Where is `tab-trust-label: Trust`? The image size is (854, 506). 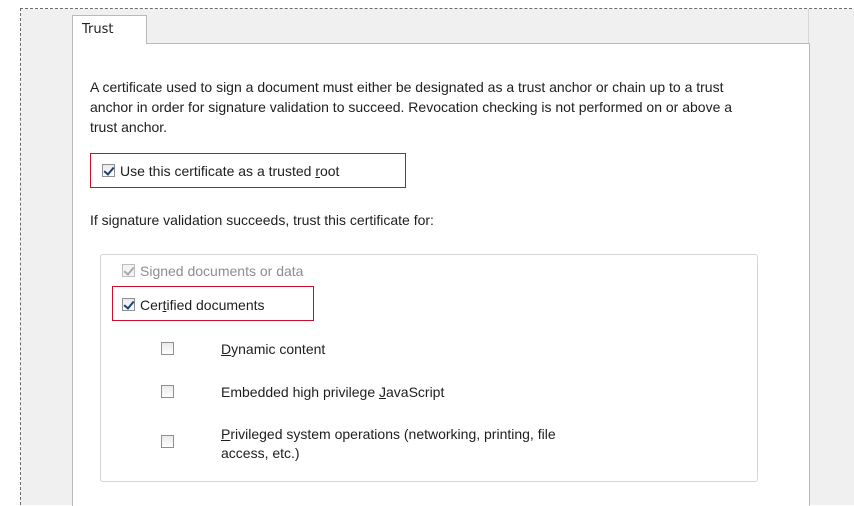
tab-trust-label: Trust is located at coordinates (98, 29).